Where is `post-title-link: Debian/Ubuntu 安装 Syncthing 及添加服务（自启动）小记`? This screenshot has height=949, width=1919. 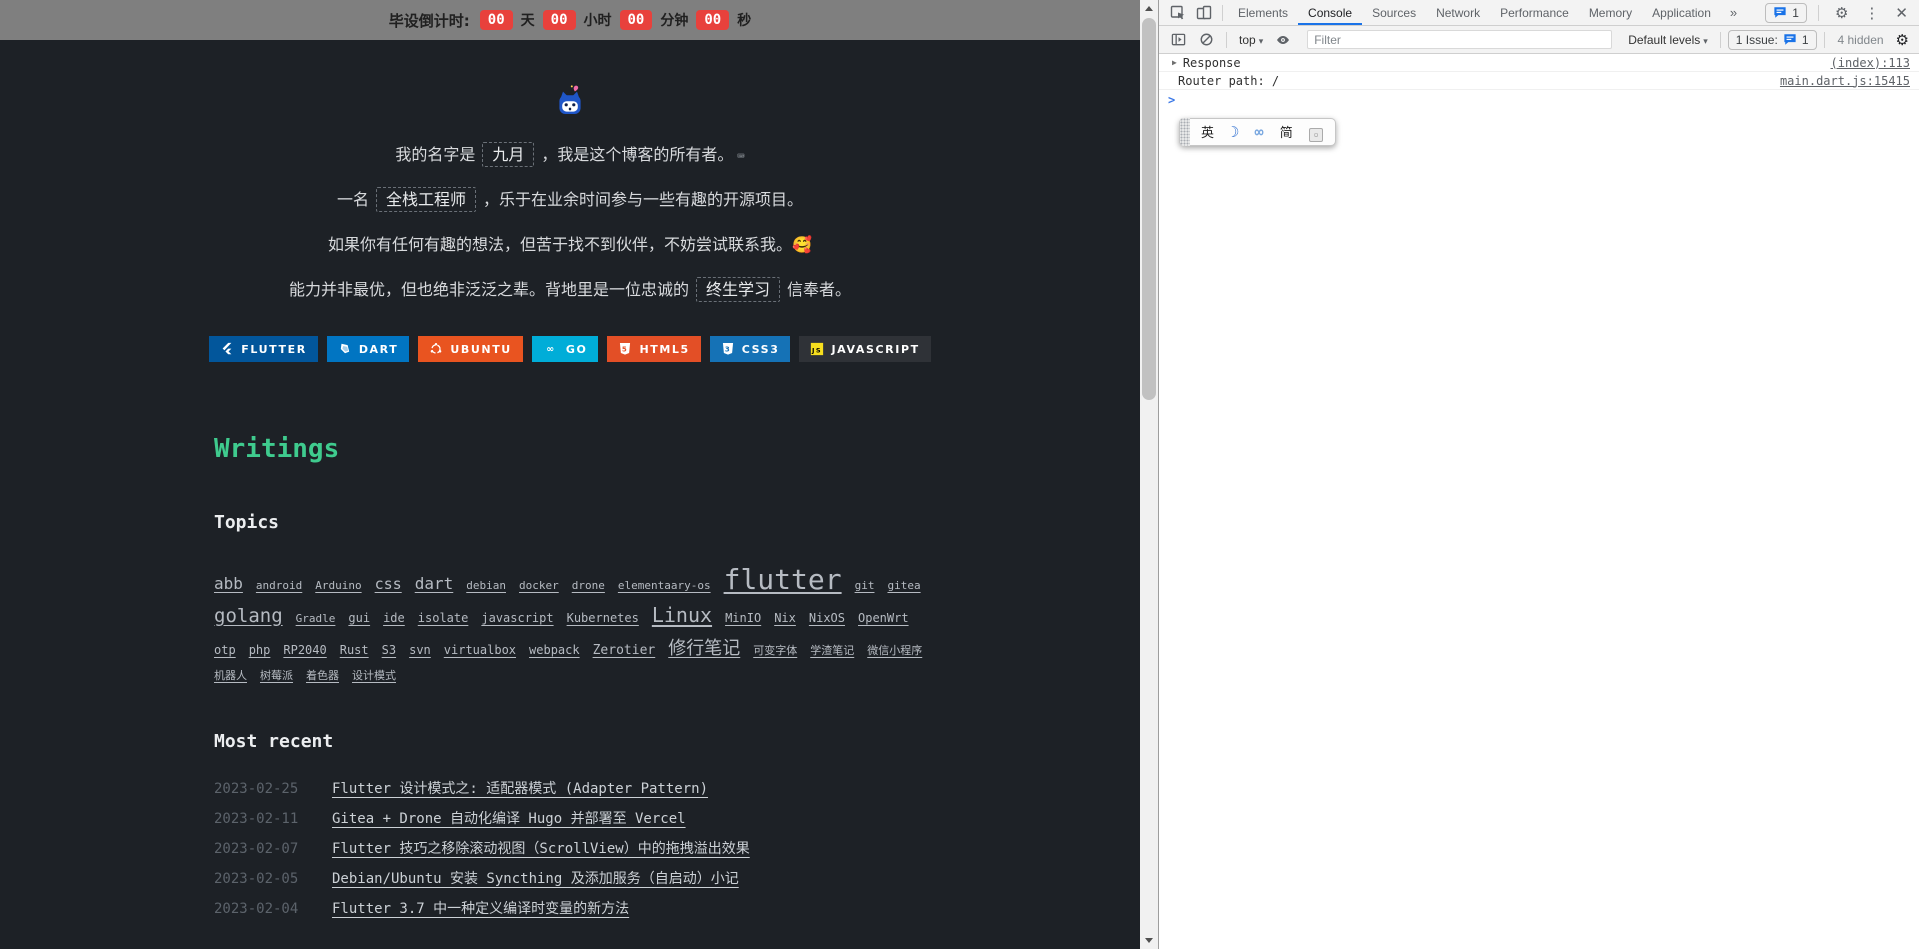 post-title-link: Debian/Ubuntu 安装 Syncthing 及添加服务（自启动）小记 is located at coordinates (535, 878).